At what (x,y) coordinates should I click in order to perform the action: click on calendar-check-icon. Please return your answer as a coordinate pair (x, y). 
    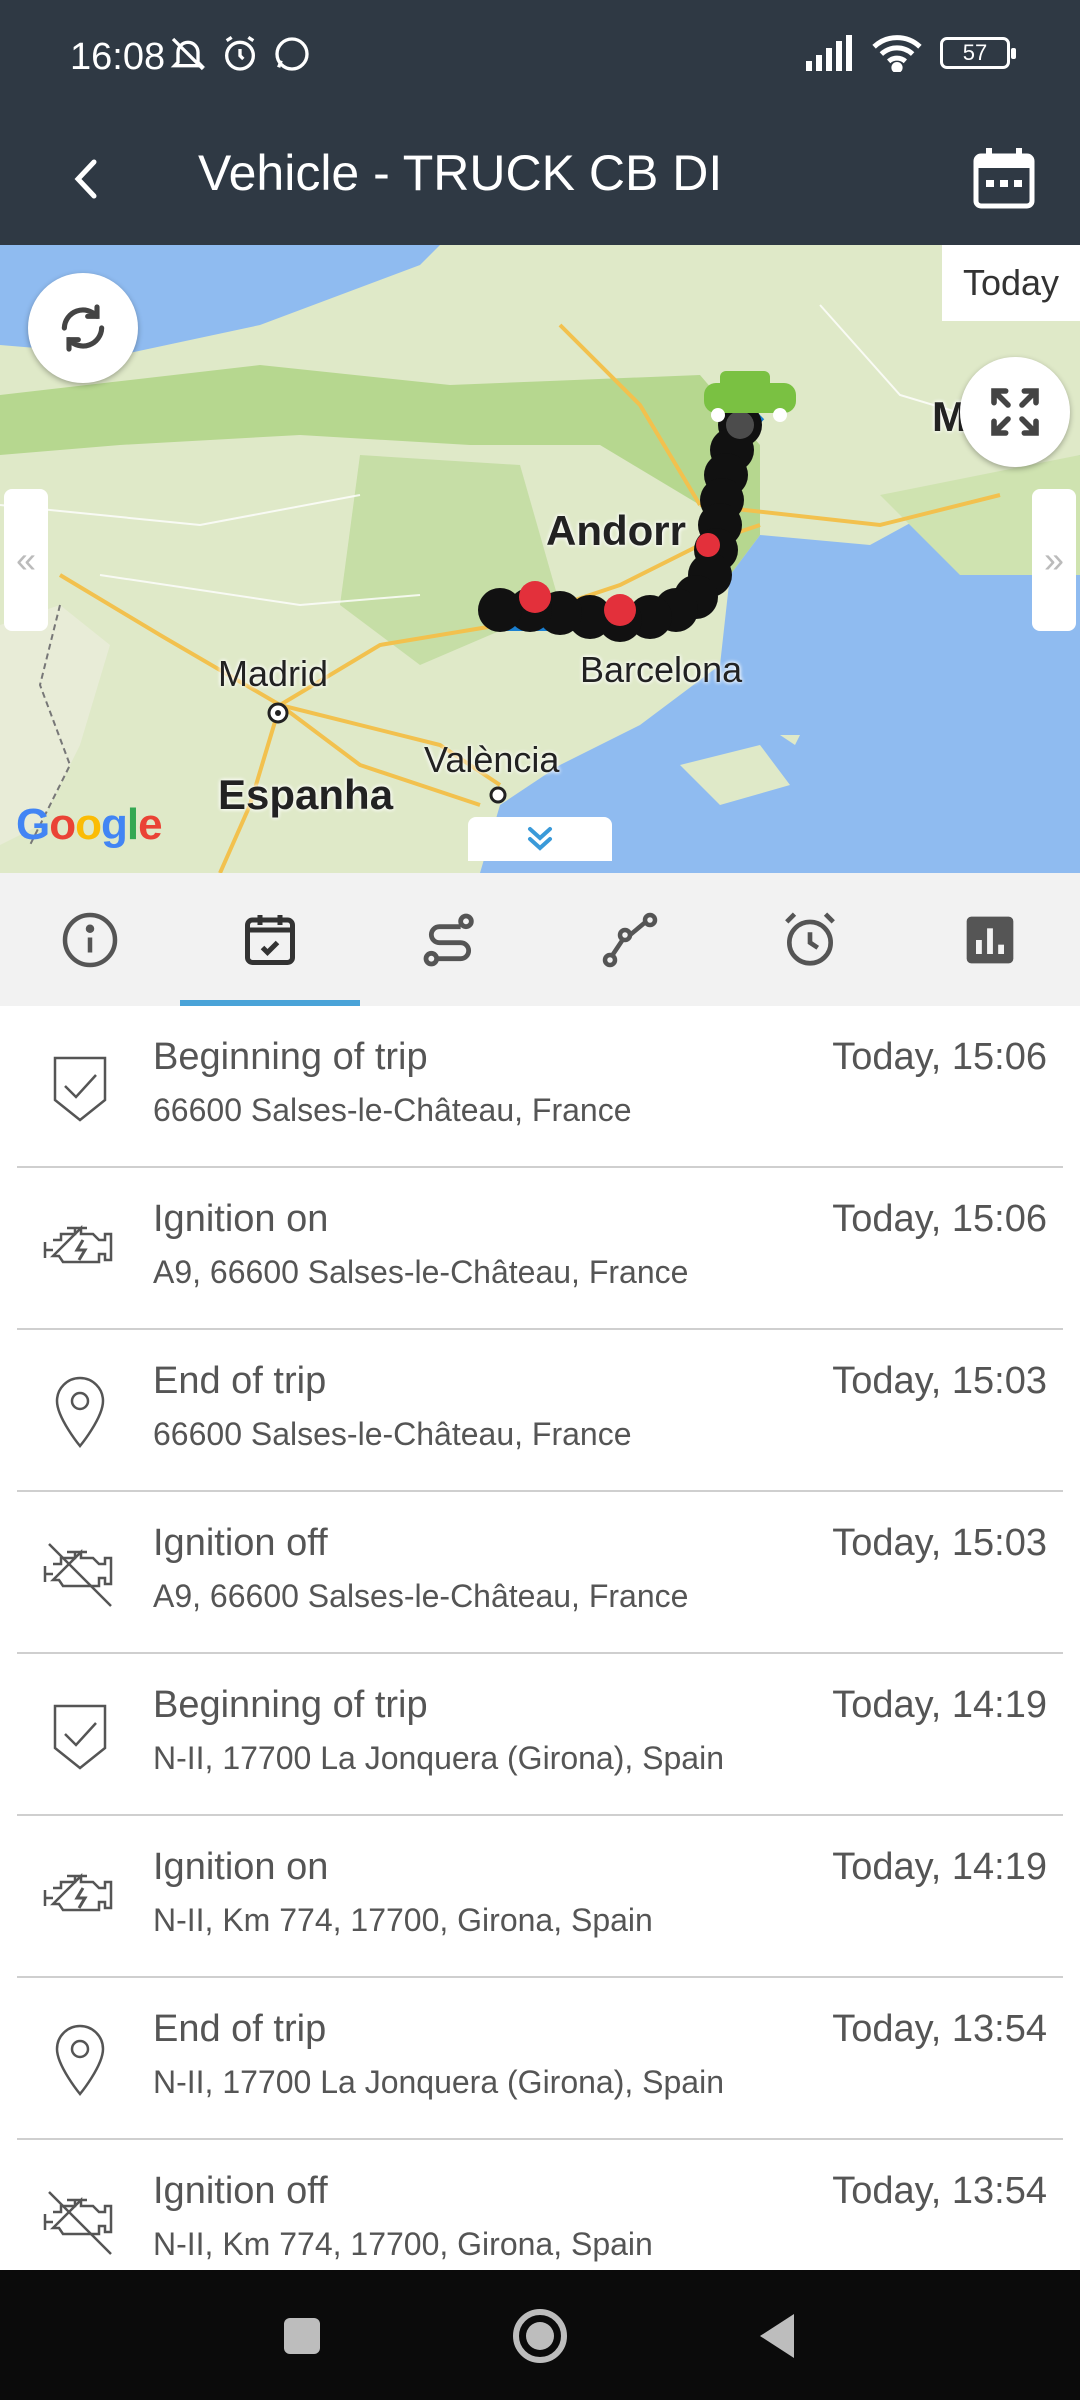
    Looking at the image, I should click on (270, 939).